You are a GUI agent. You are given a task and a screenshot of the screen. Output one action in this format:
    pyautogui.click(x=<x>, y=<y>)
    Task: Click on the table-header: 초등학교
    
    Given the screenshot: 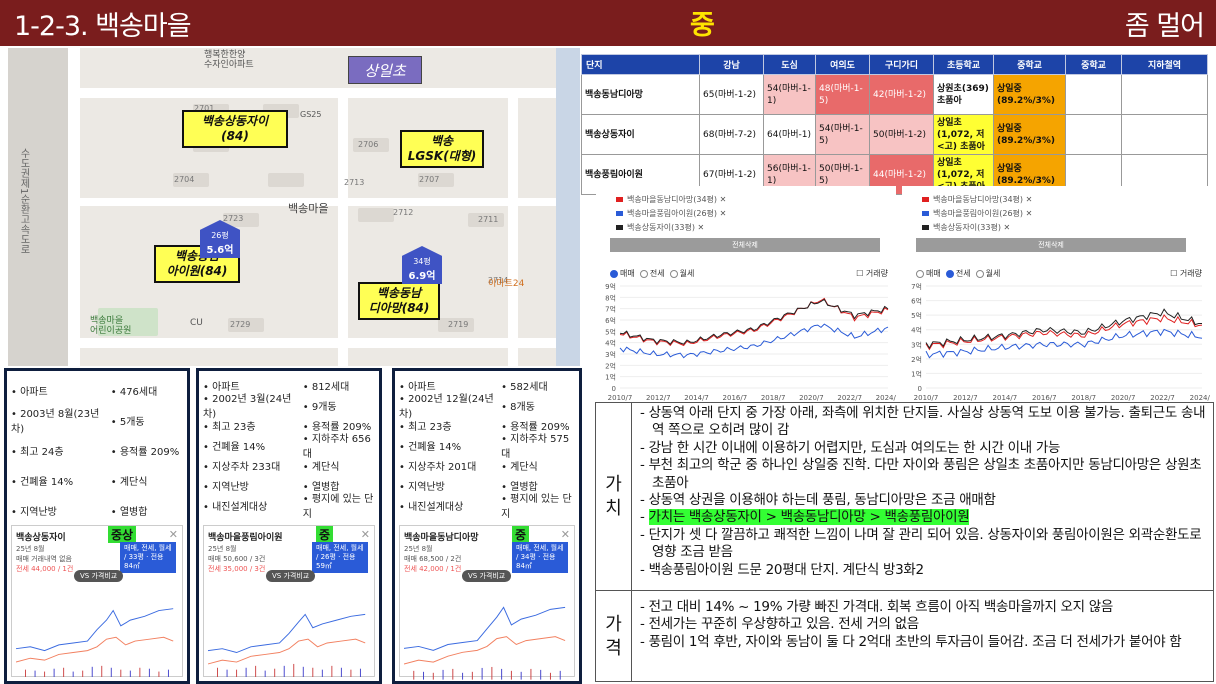 What is the action you would take?
    pyautogui.click(x=963, y=64)
    